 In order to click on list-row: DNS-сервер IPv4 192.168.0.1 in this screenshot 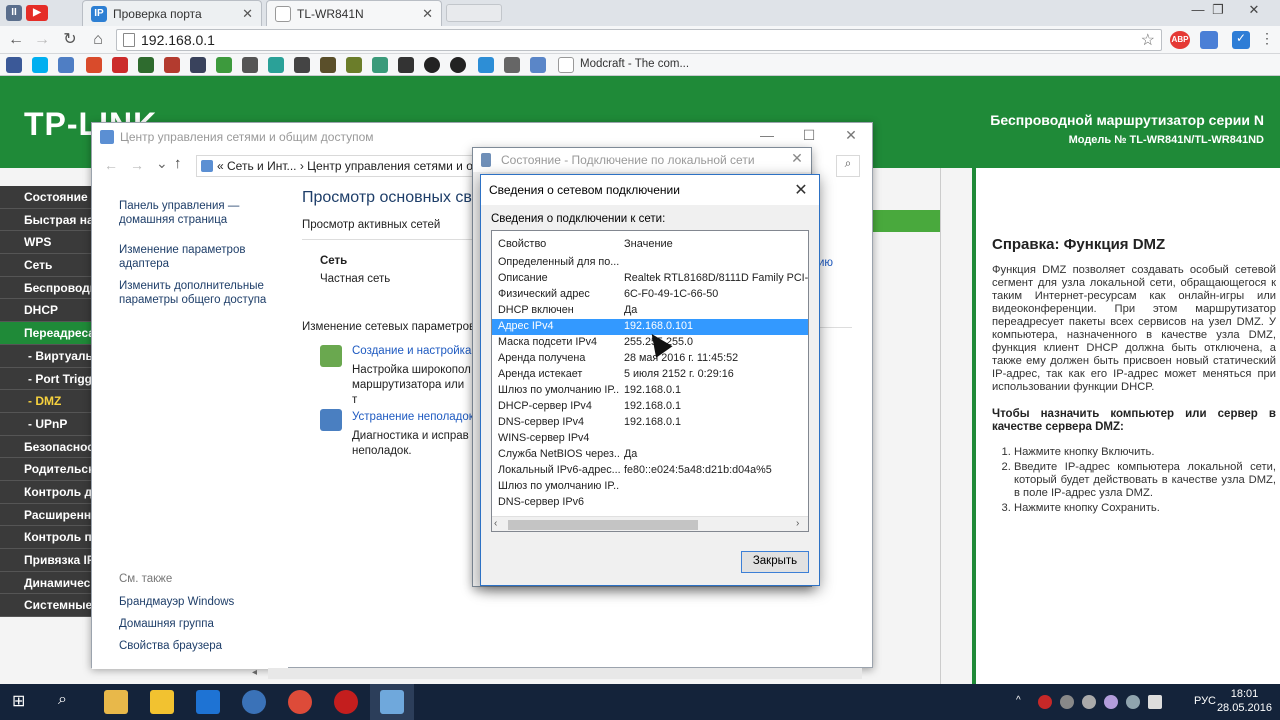, I will do `click(650, 423)`.